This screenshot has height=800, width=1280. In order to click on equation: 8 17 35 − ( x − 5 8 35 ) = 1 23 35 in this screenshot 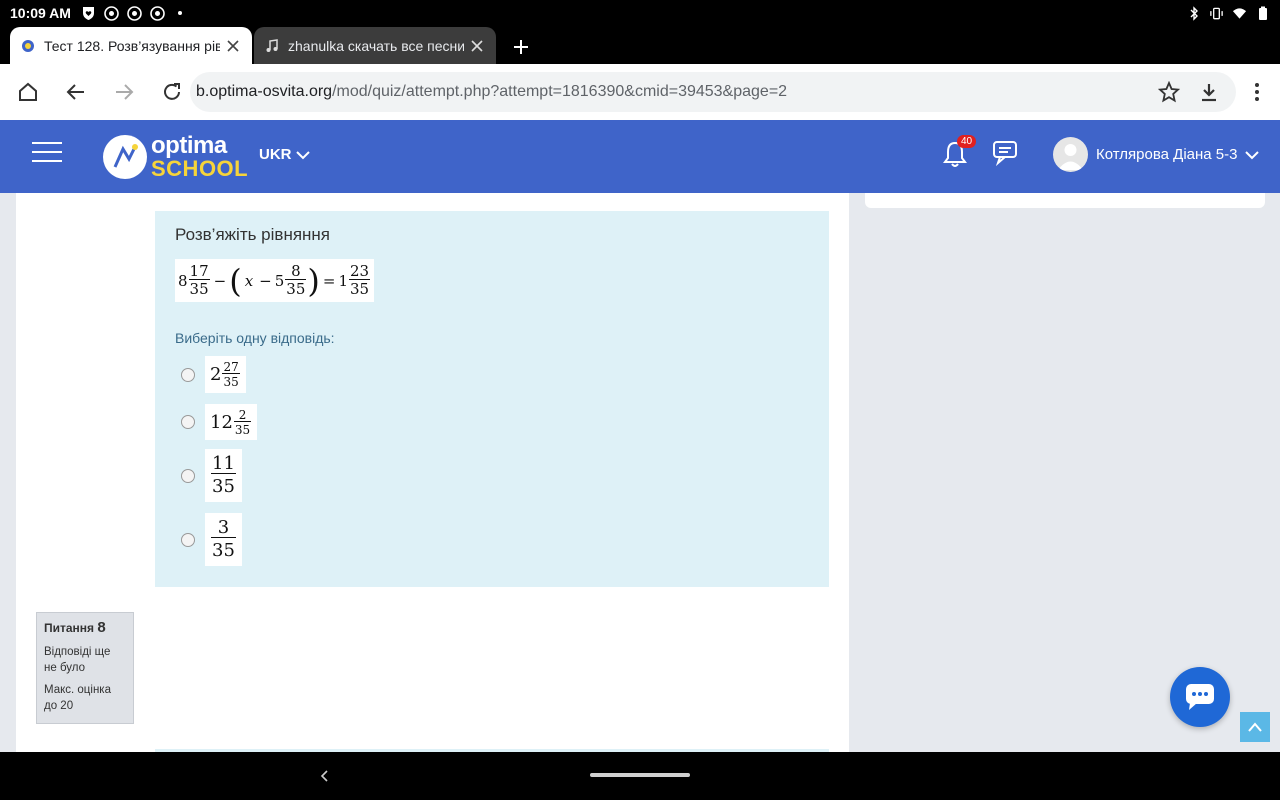, I will do `click(275, 280)`.